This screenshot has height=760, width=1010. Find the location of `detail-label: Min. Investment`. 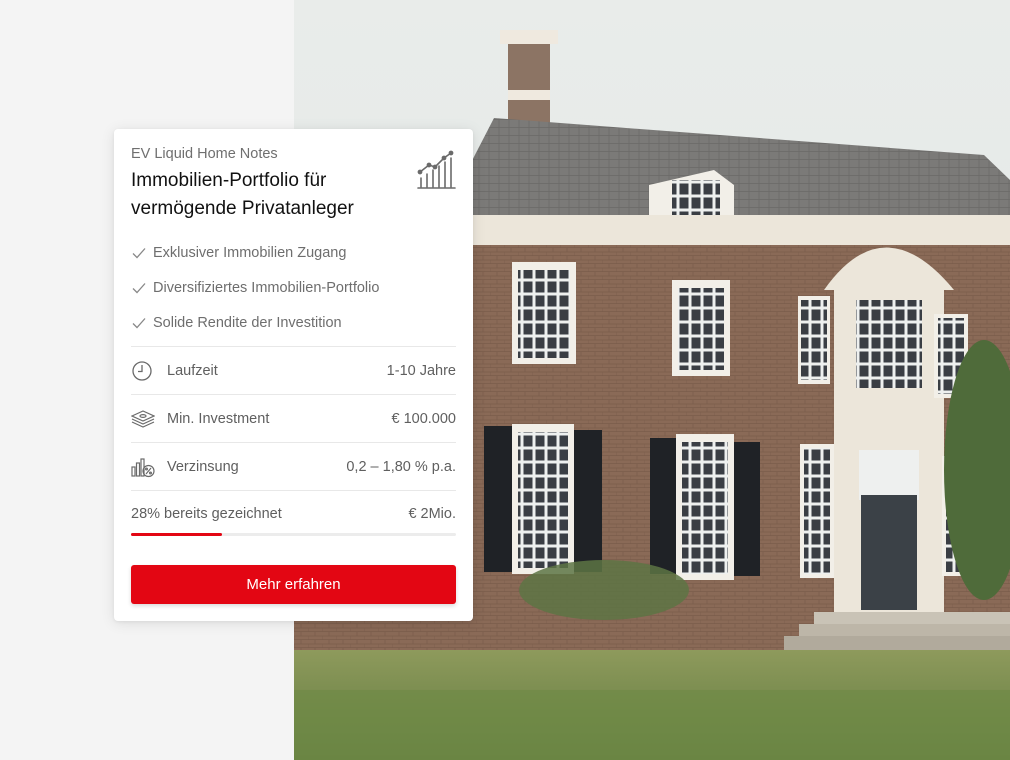

detail-label: Min. Investment is located at coordinates (218, 418).